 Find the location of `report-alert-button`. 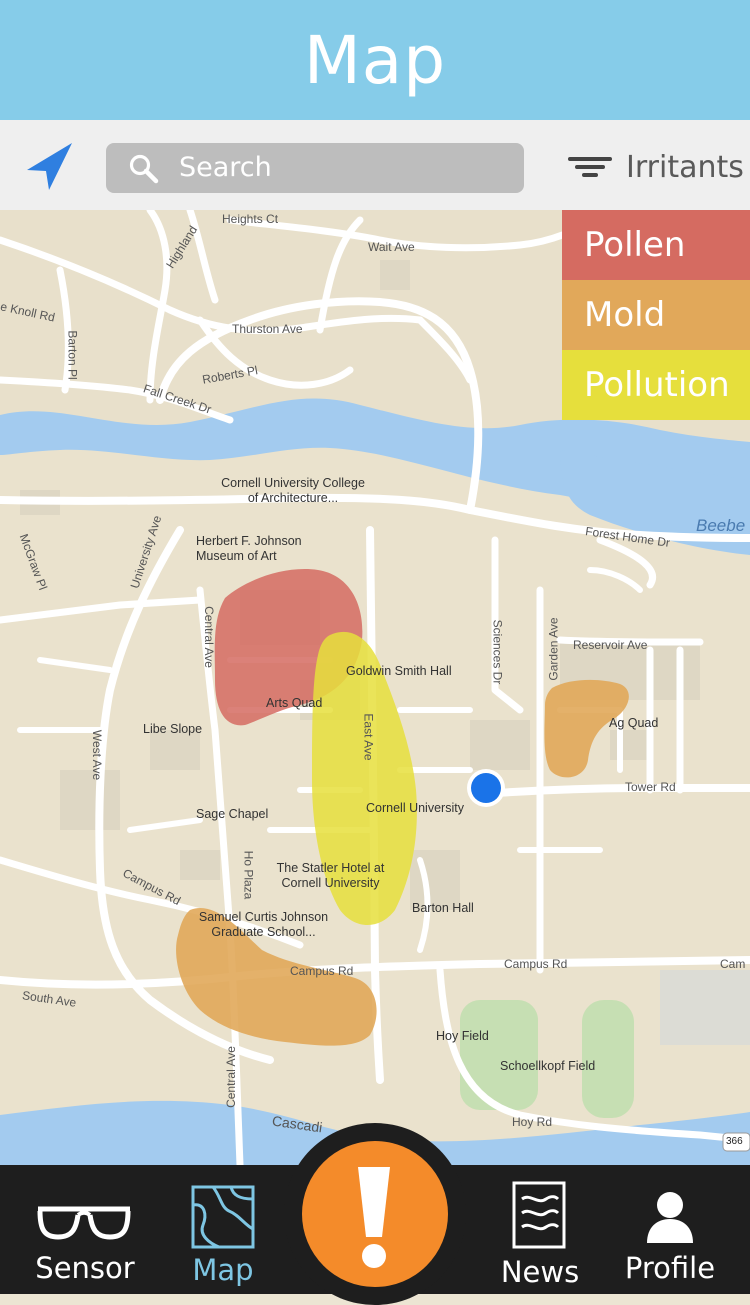

report-alert-button is located at coordinates (375, 1214).